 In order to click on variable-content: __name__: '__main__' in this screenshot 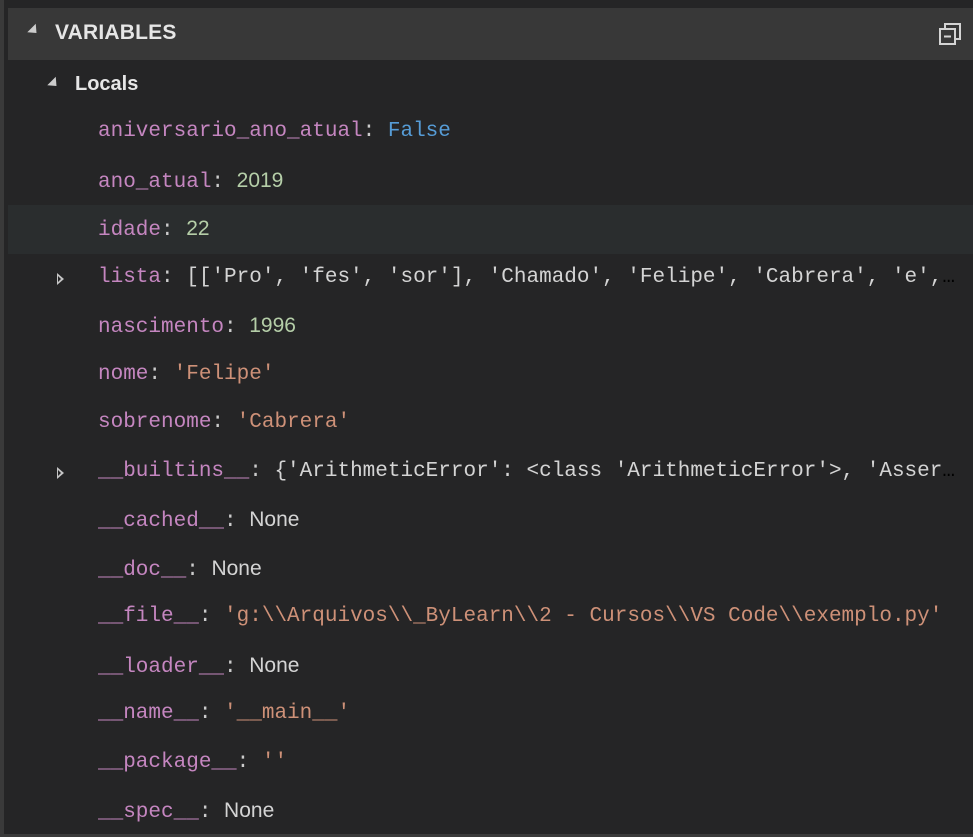, I will do `click(532, 714)`.